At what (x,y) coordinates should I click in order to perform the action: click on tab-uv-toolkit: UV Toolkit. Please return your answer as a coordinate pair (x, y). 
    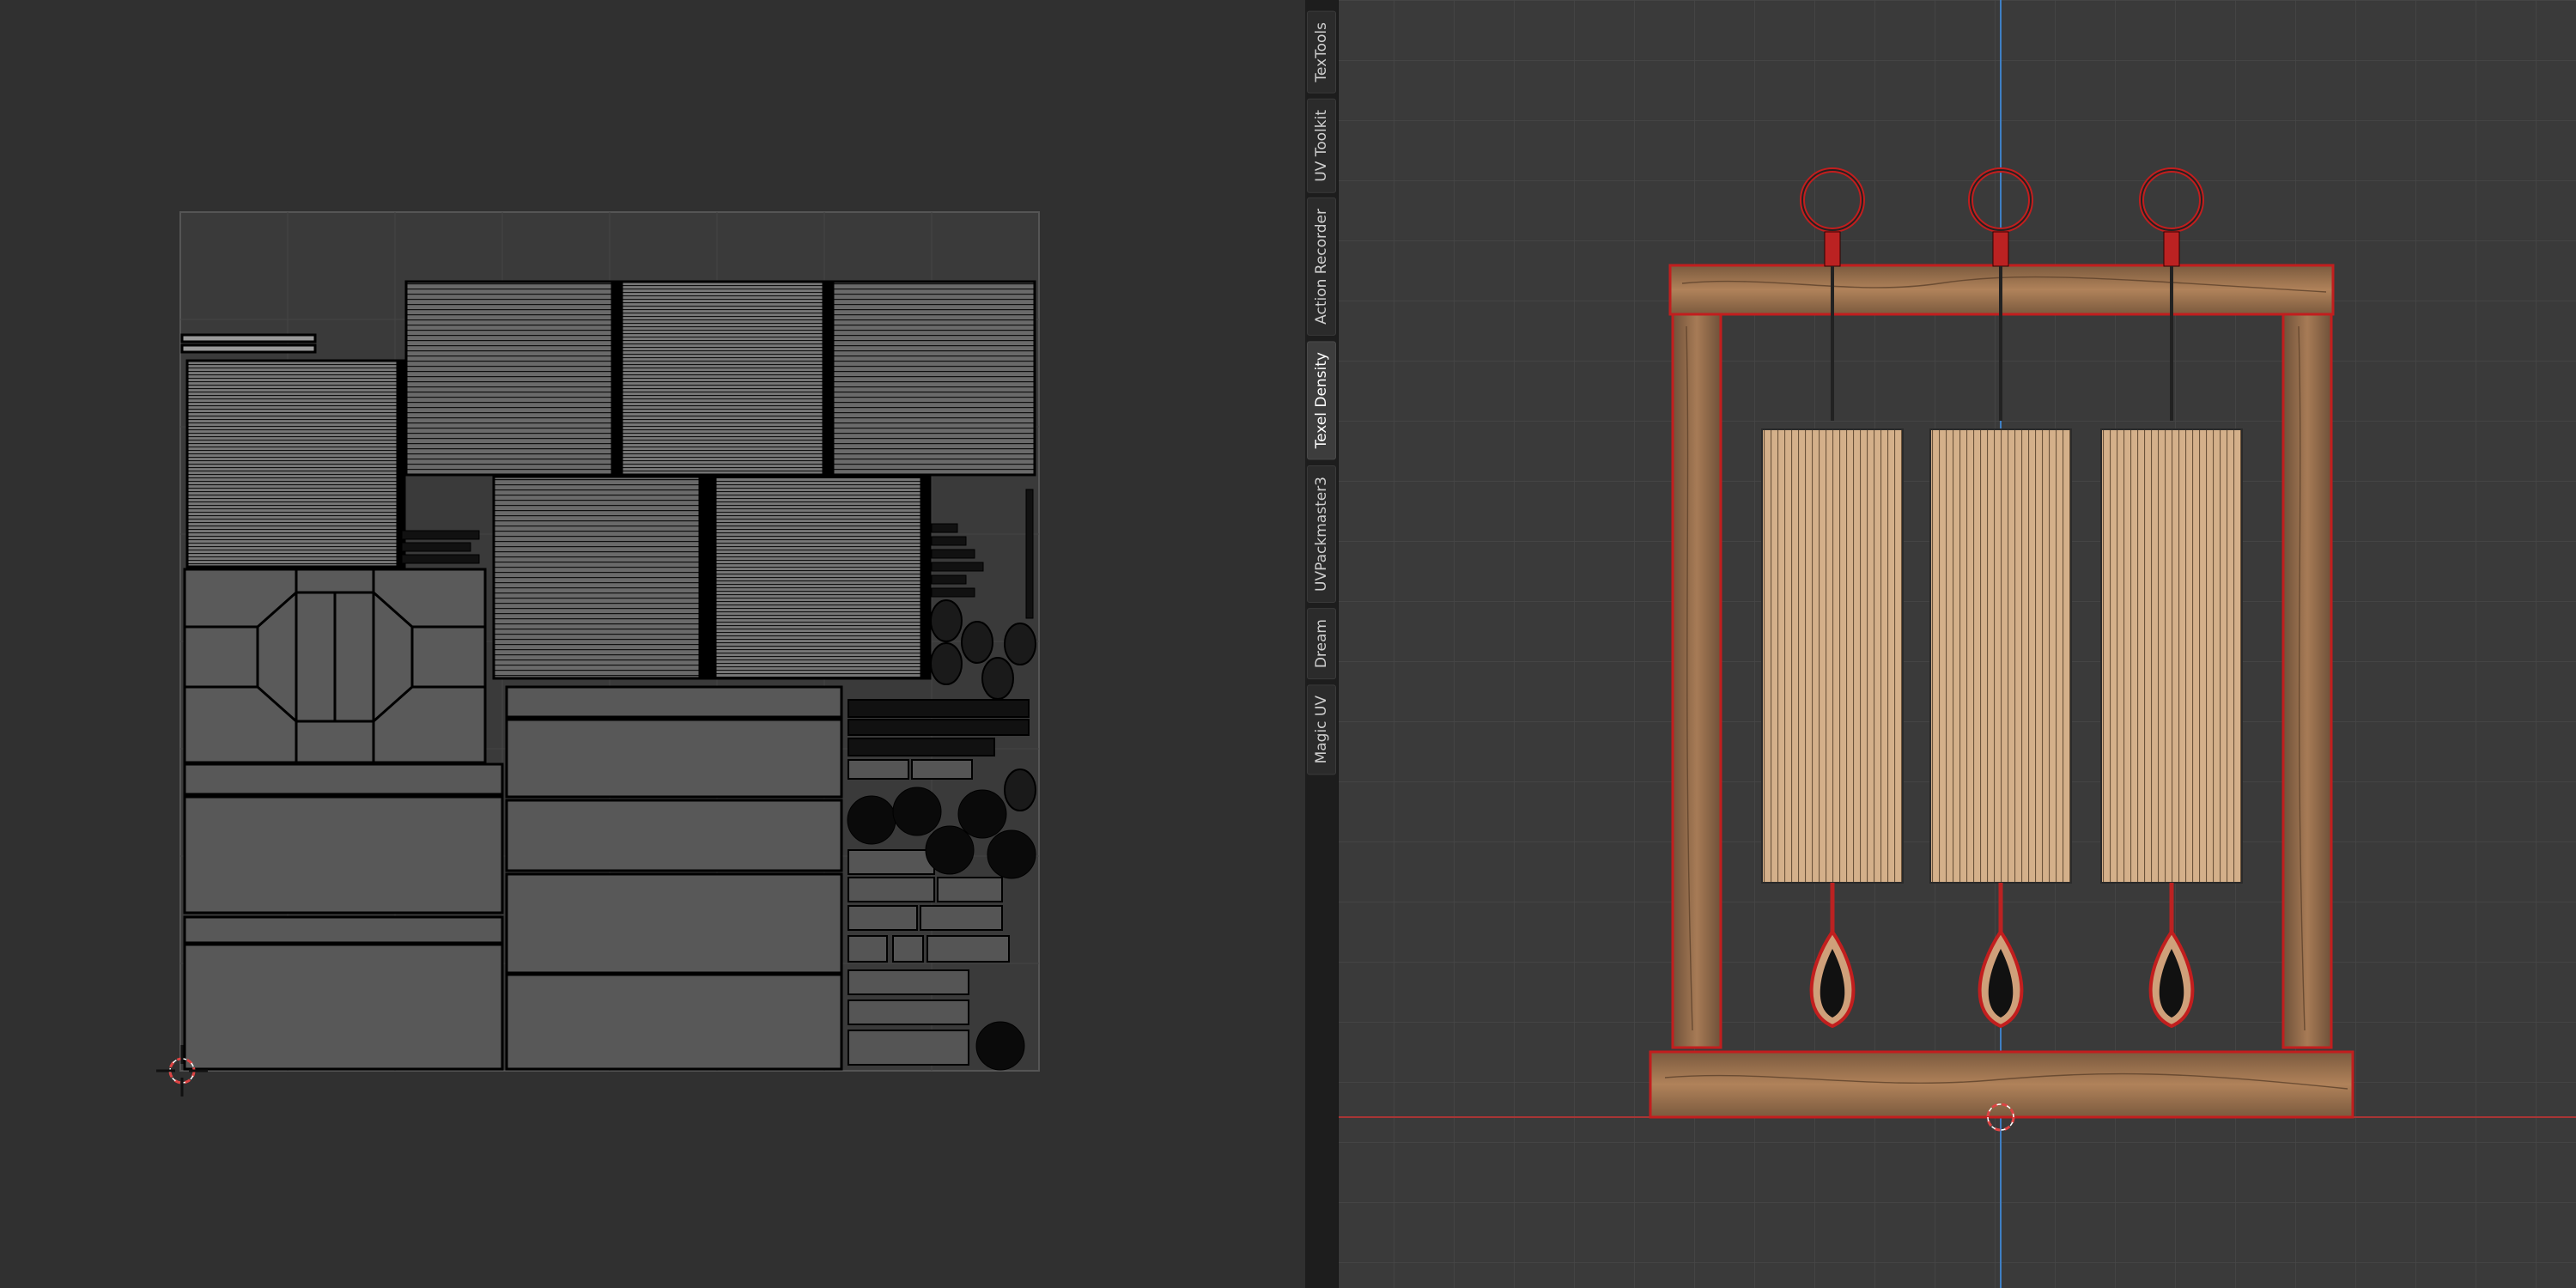
    Looking at the image, I should click on (1321, 145).